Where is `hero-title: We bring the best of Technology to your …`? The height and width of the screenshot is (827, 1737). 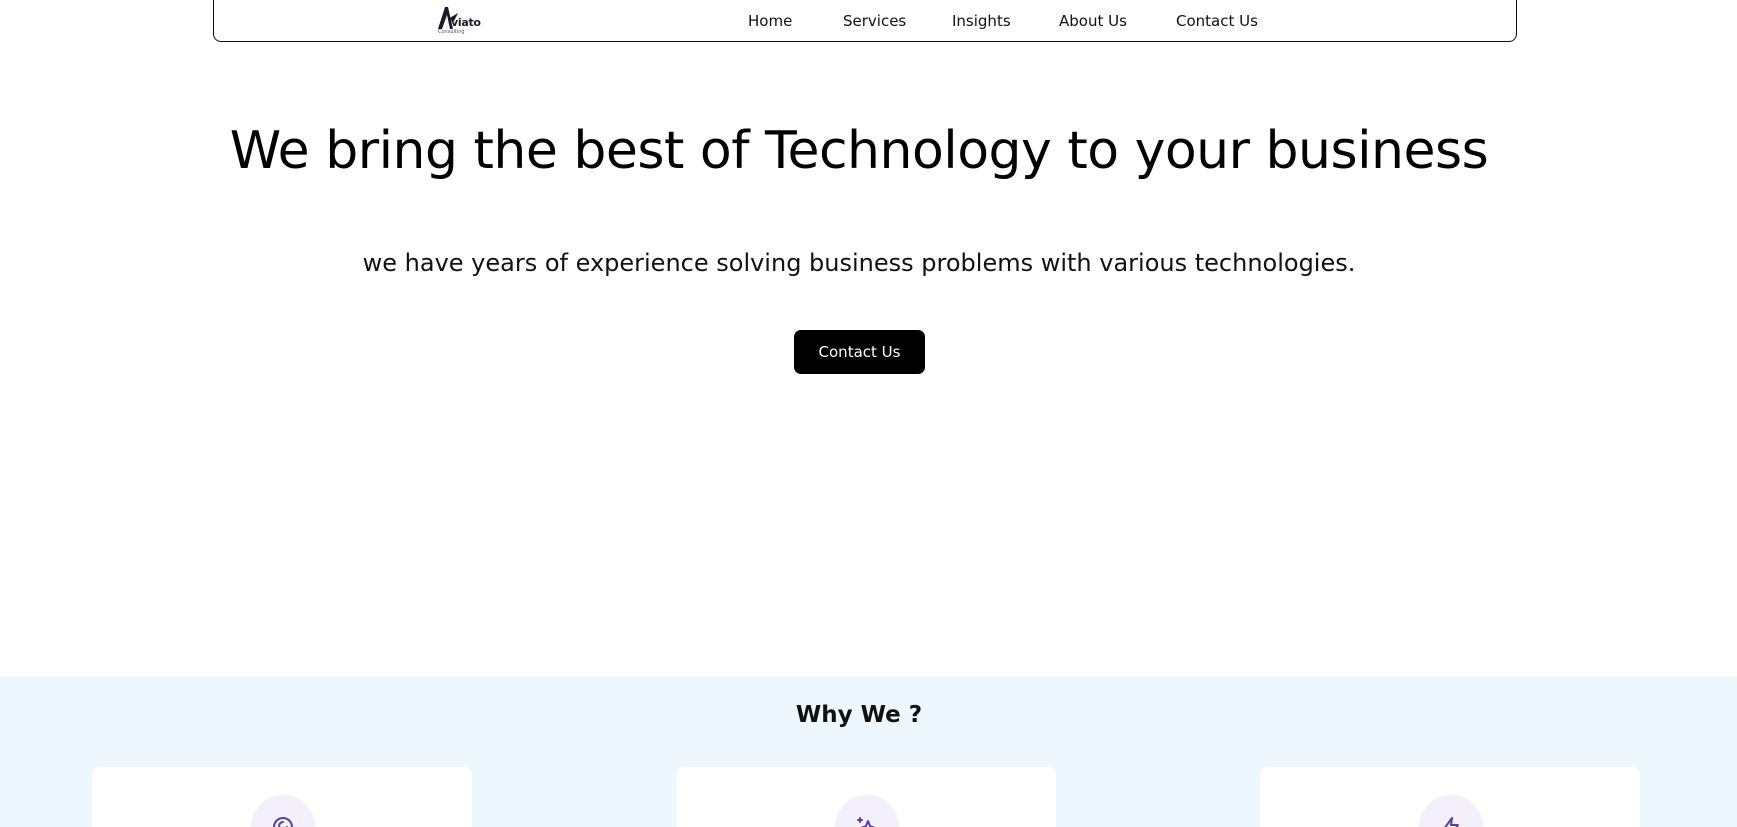
hero-title: We bring the best of Technology to your … is located at coordinates (859, 151).